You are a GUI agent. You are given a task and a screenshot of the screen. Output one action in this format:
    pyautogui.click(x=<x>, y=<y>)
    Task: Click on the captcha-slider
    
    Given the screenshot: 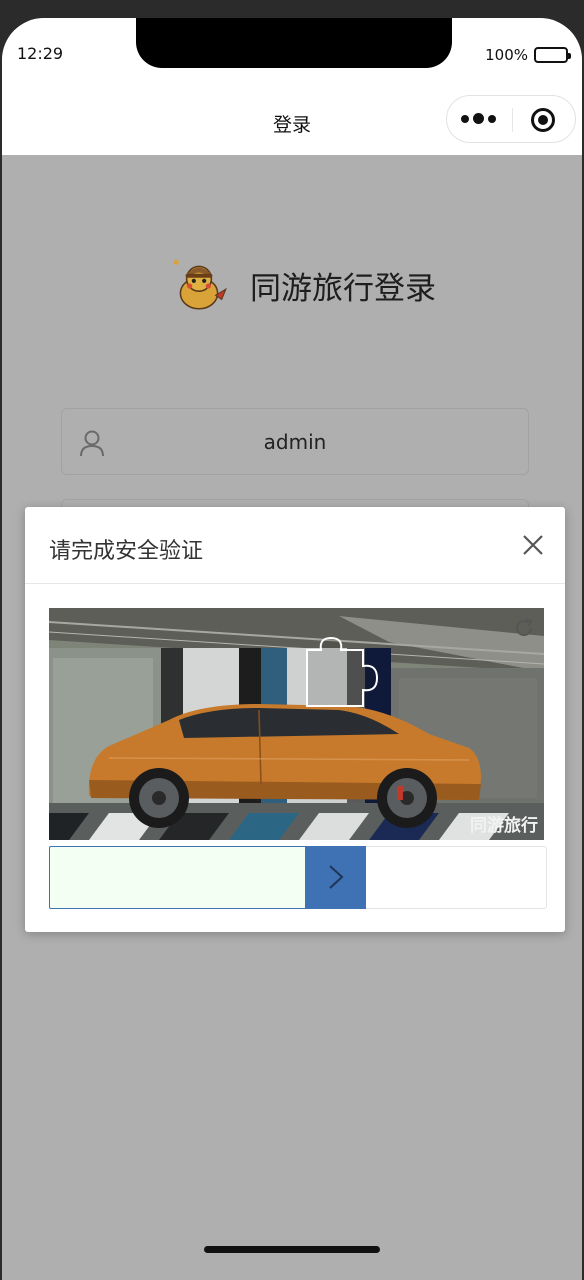 What is the action you would take?
    pyautogui.click(x=298, y=877)
    